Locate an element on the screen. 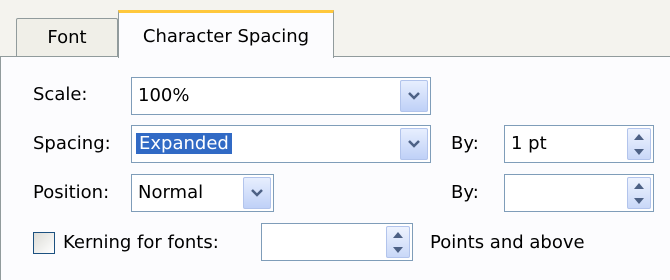  scale-label: Scale: is located at coordinates (60, 94).